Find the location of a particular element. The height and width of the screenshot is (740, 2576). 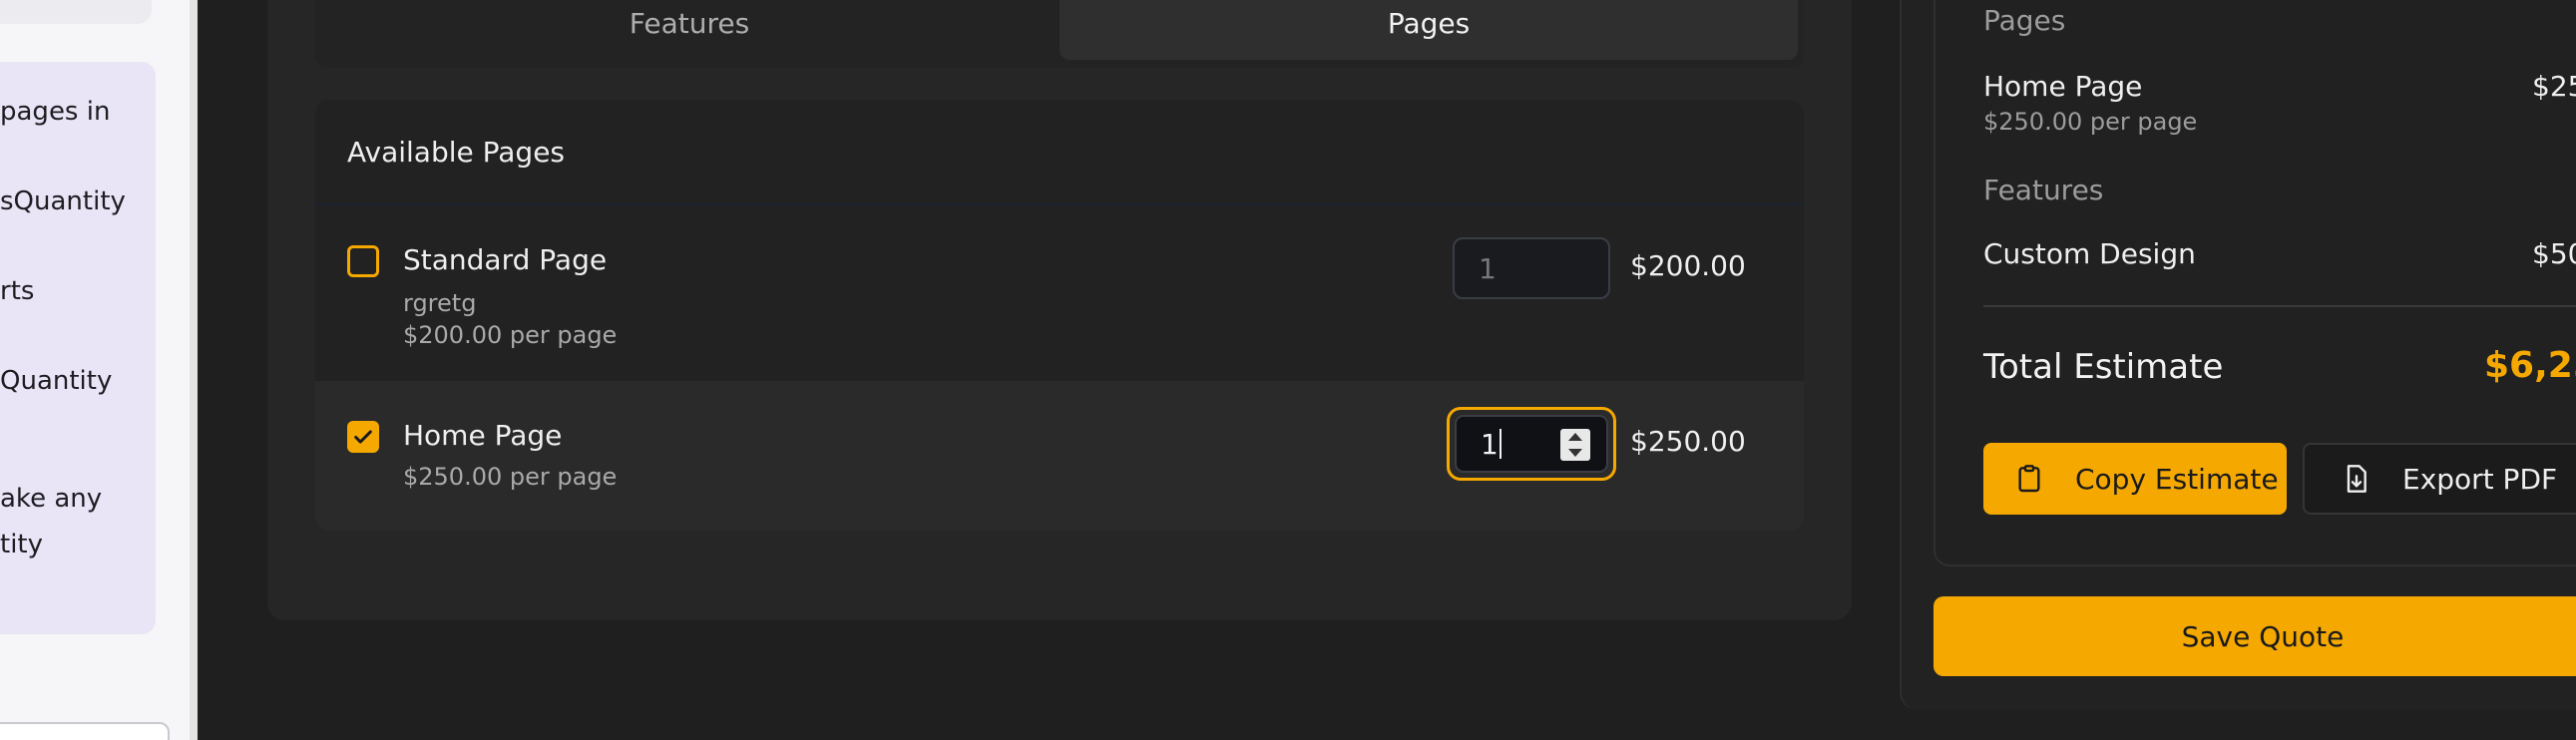

file-download-icon is located at coordinates (2356, 479).